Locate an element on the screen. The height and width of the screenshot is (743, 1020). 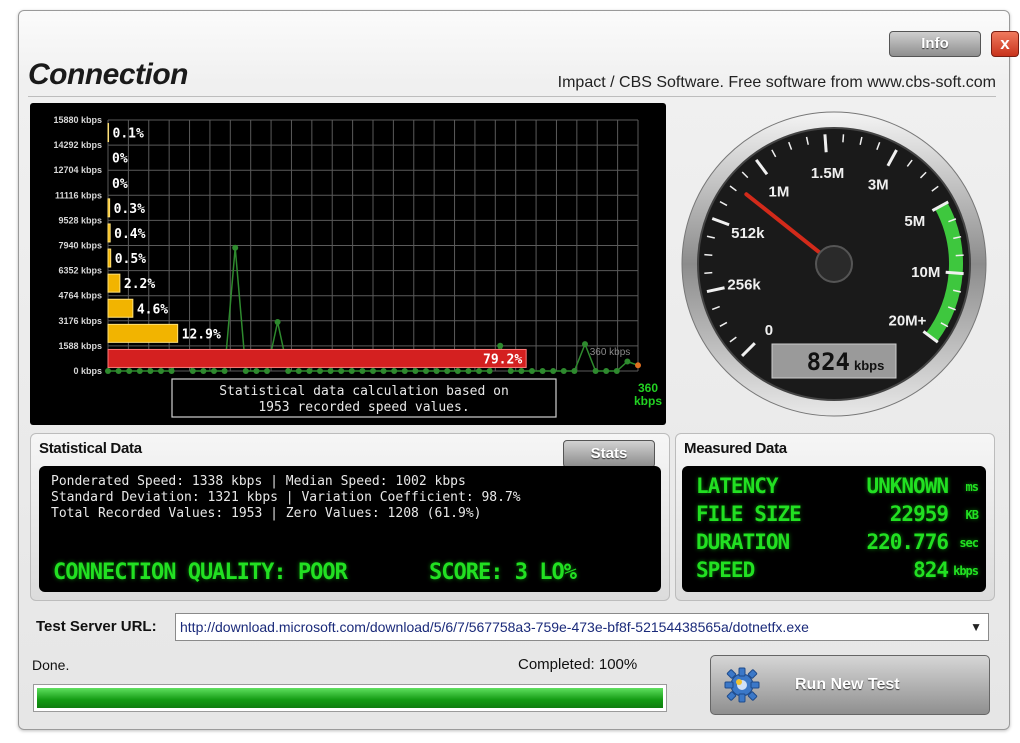
y-tick-label: 6352 kbps is located at coordinates (80, 271).